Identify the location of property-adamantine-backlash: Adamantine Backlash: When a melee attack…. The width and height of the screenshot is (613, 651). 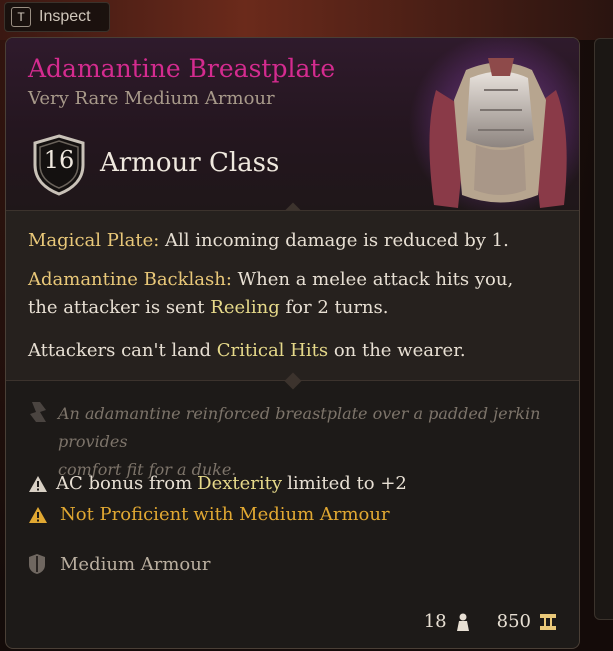
(288, 294).